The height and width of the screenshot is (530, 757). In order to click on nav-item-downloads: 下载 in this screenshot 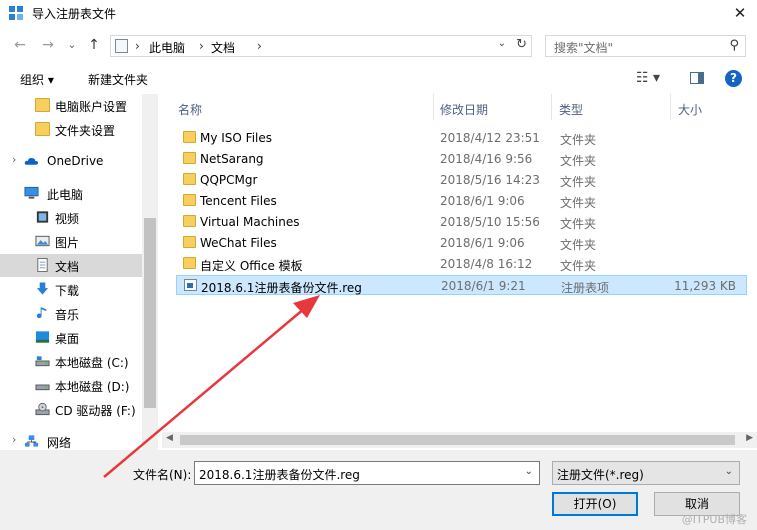, I will do `click(71, 289)`.